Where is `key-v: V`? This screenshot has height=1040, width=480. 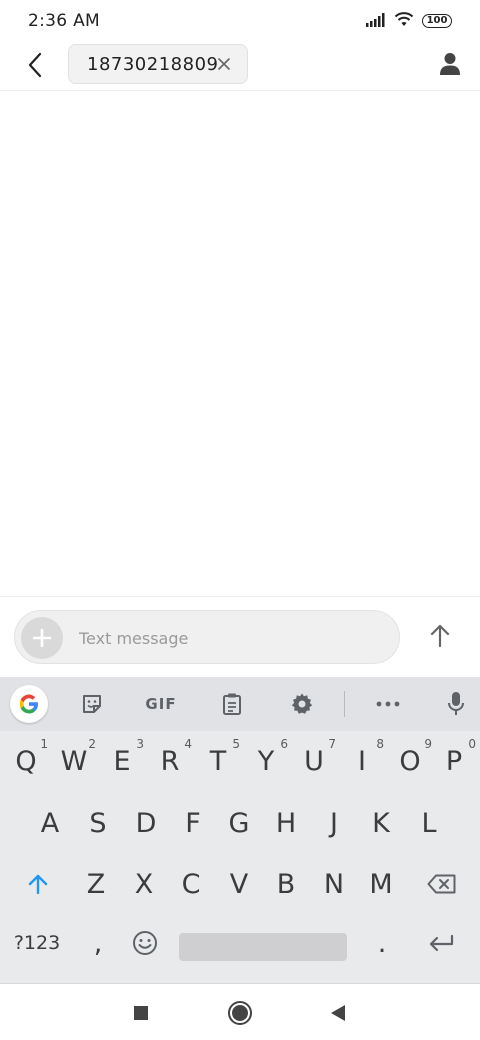
key-v: V is located at coordinates (239, 884).